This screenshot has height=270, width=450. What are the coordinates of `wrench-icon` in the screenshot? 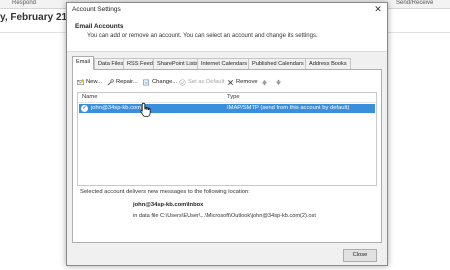 It's located at (110, 81).